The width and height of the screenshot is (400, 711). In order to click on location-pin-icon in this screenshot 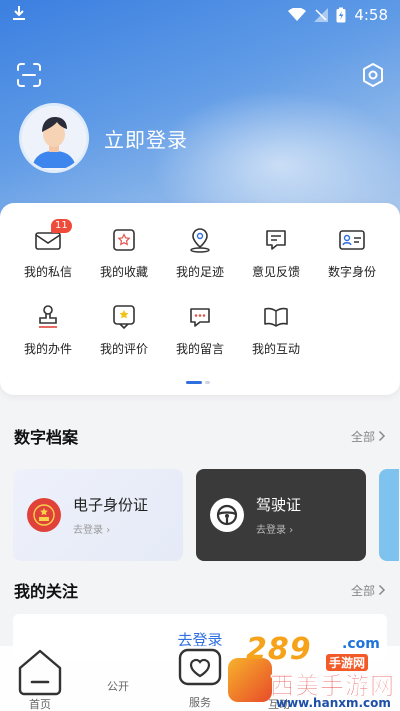, I will do `click(200, 240)`.